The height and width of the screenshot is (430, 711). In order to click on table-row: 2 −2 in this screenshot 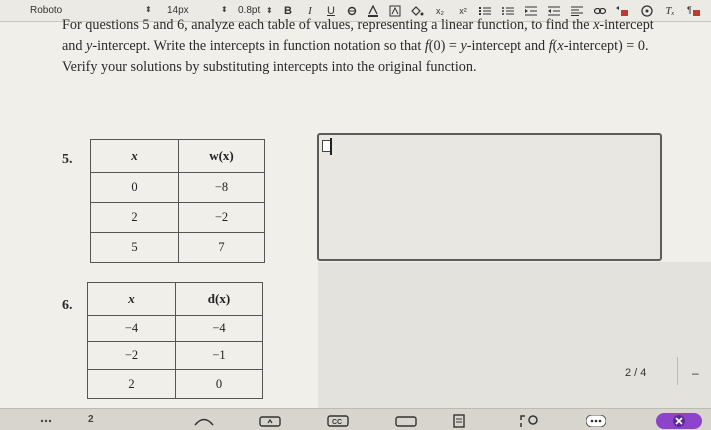, I will do `click(177, 217)`.